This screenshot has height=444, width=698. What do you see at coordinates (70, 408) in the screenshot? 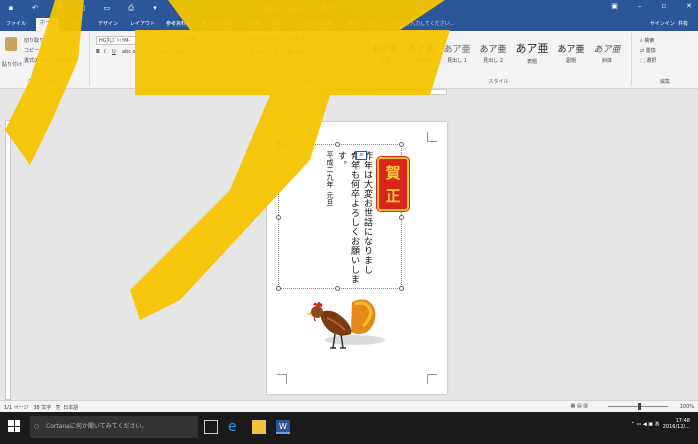
I see `language-indicator: 日本語` at bounding box center [70, 408].